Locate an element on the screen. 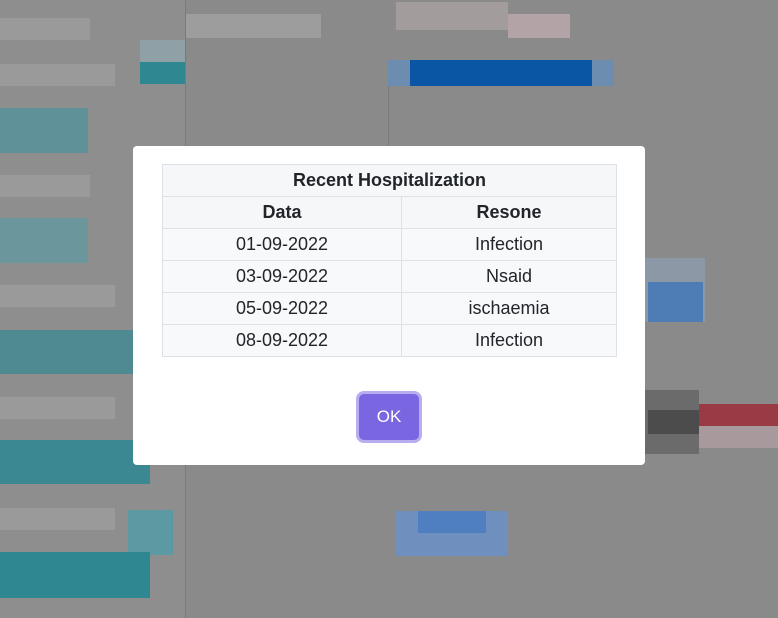 Image resolution: width=778 pixels, height=618 pixels. date-cell: 08-09-2022 is located at coordinates (282, 340).